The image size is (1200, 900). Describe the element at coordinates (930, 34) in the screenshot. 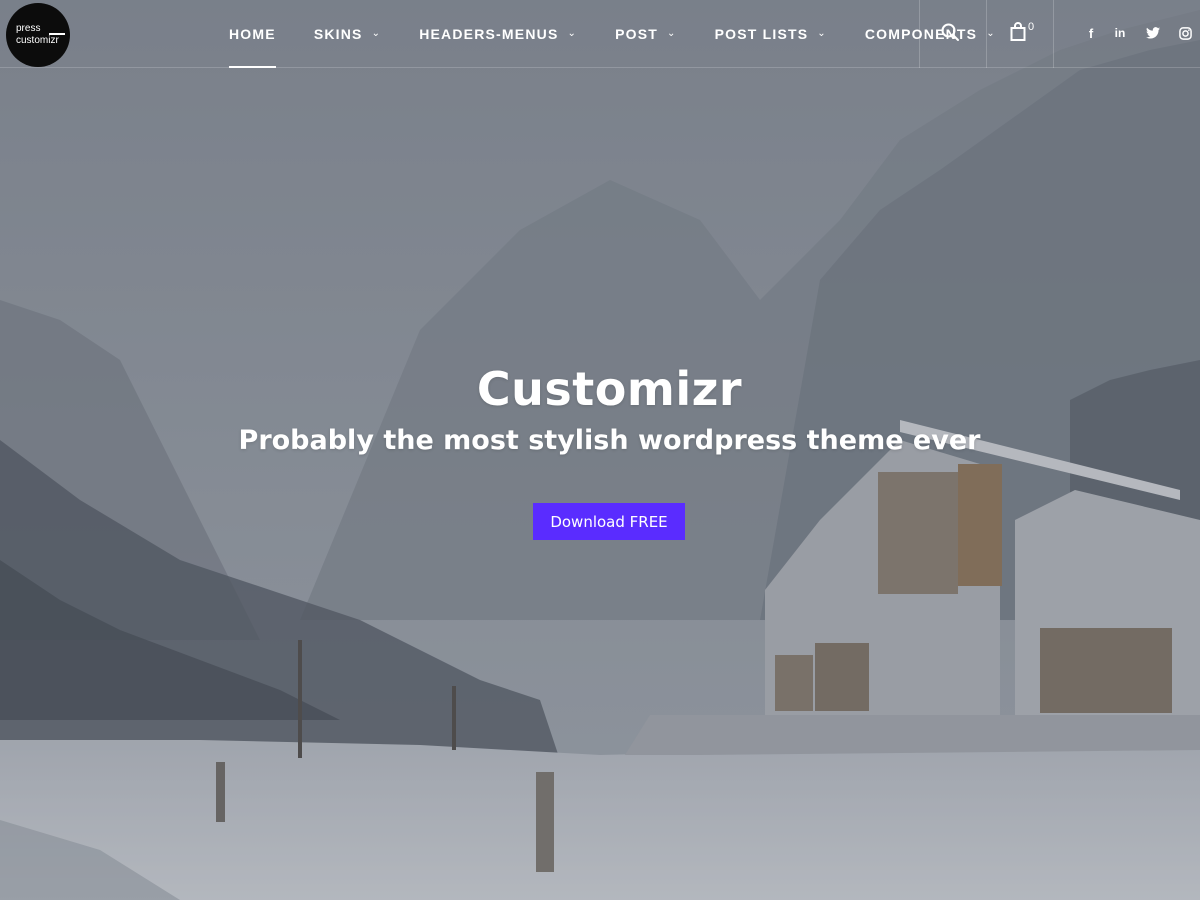

I see `nav-item-components: COMPONENTS ⌄` at that location.